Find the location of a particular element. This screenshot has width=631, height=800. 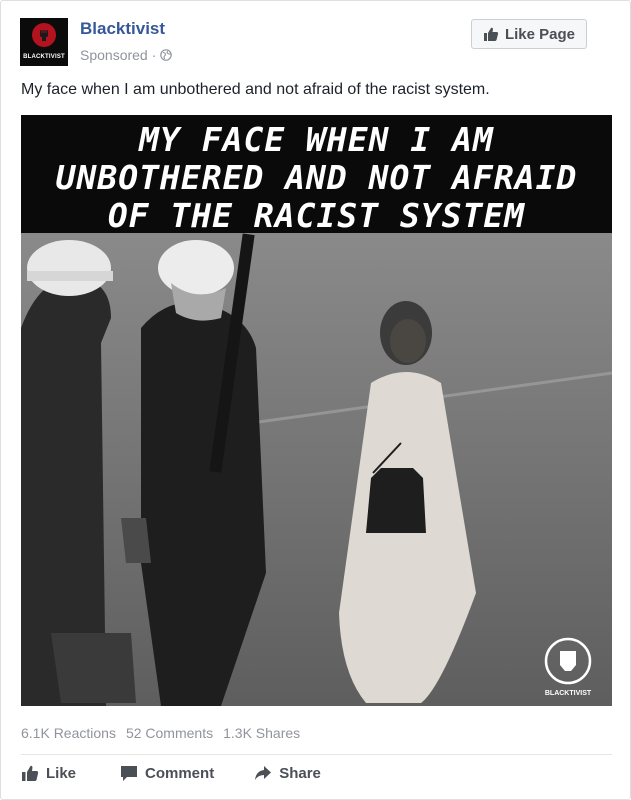

like-page-button: Like Page is located at coordinates (529, 34).